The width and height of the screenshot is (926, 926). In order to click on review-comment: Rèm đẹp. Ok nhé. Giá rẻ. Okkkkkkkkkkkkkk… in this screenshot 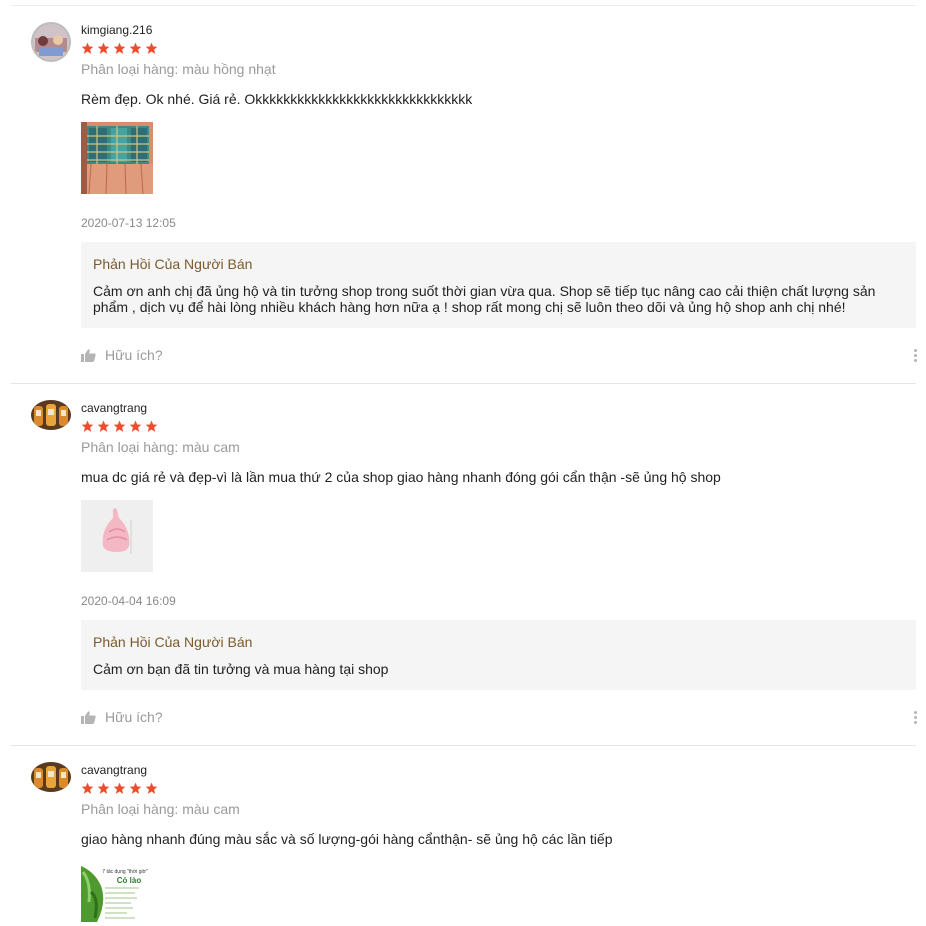, I will do `click(277, 99)`.